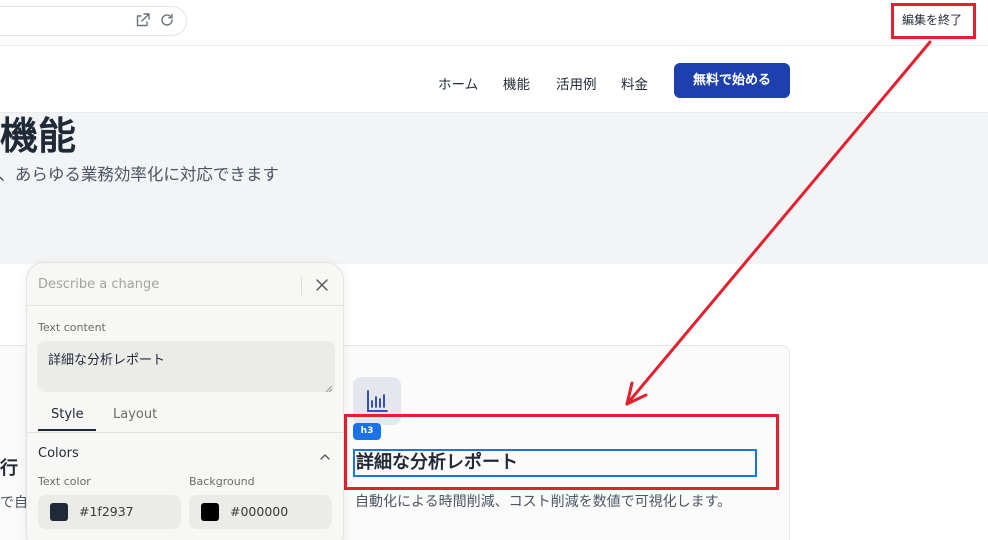 This screenshot has height=540, width=988. I want to click on text-content-value: 詳細な分析レポート, so click(107, 360).